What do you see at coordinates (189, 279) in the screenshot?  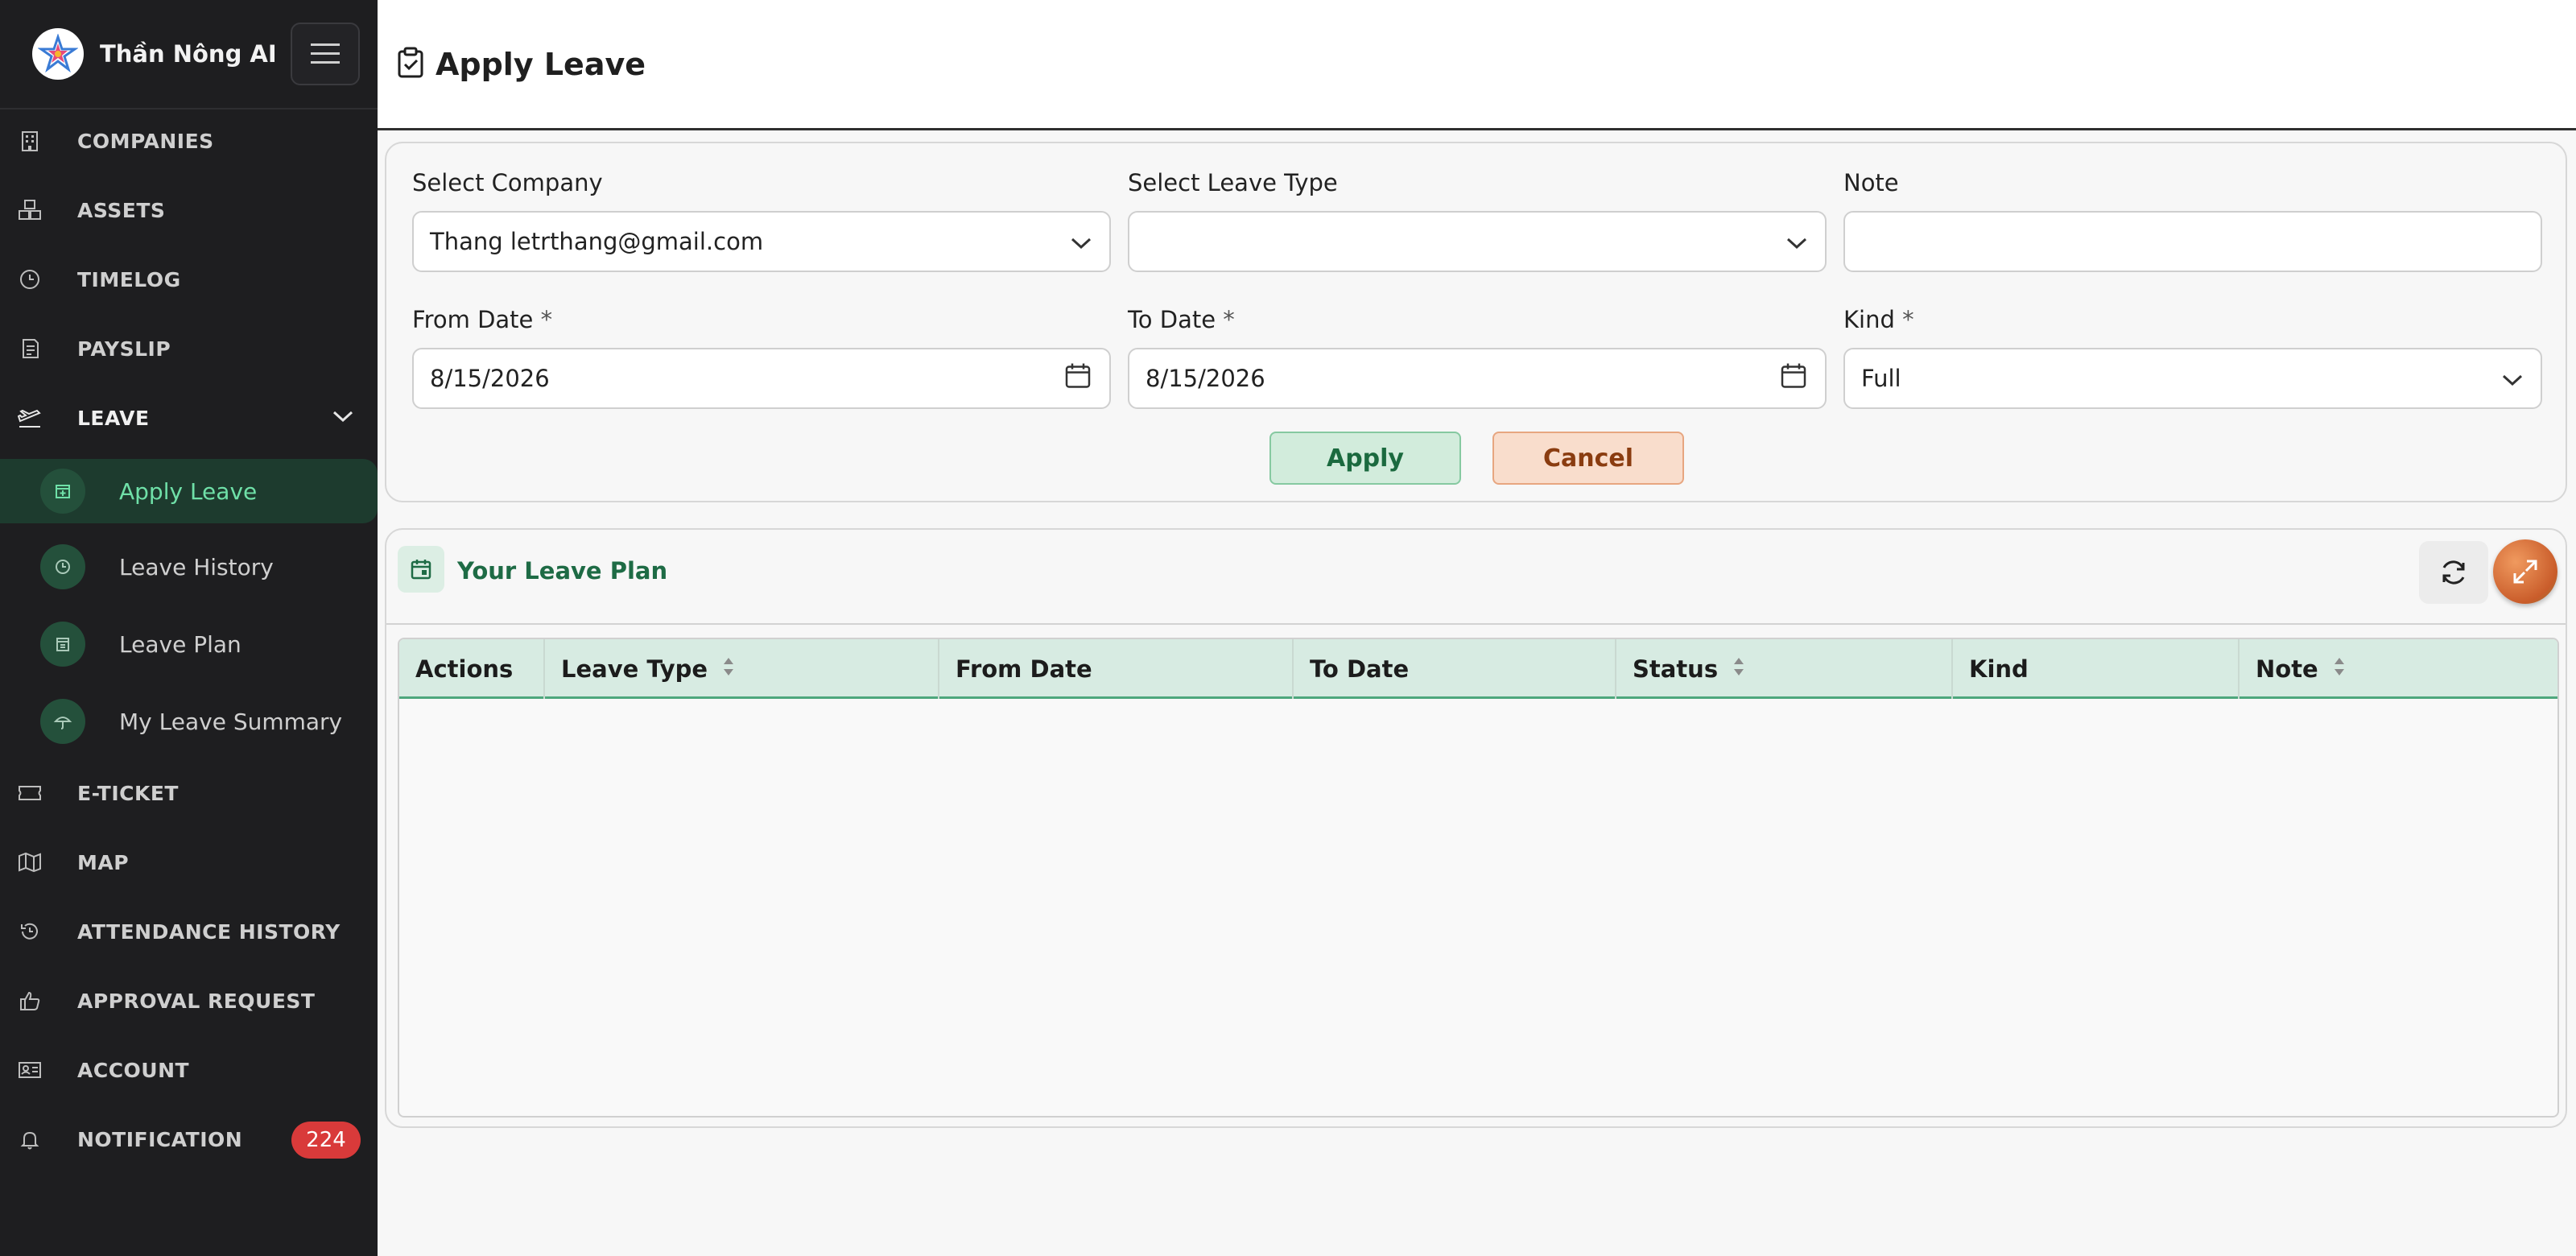 I see `sidebar-item-timelog: TIMELOG` at bounding box center [189, 279].